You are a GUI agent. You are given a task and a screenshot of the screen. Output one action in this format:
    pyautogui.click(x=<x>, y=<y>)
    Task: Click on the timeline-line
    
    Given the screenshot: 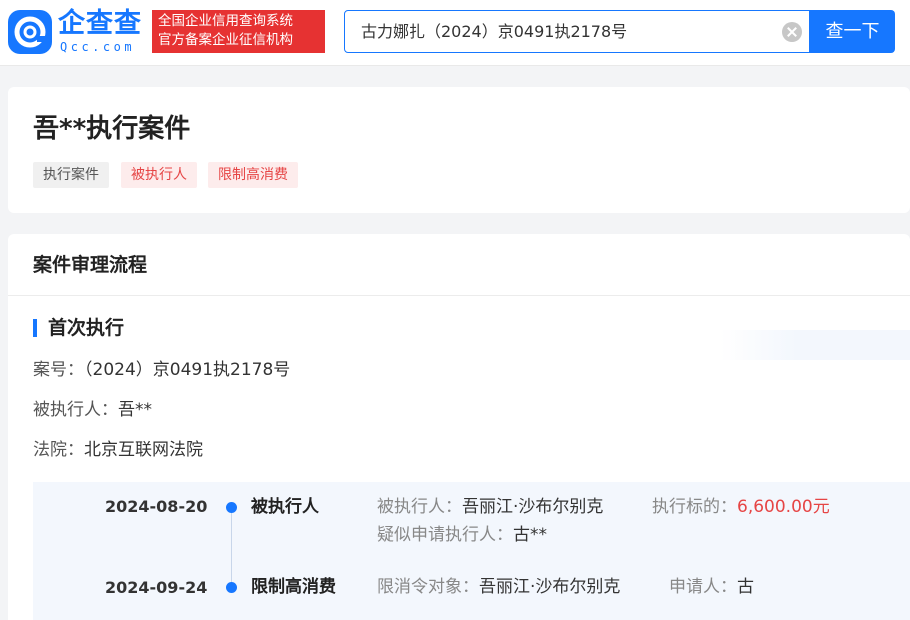 What is the action you would take?
    pyautogui.click(x=231, y=548)
    